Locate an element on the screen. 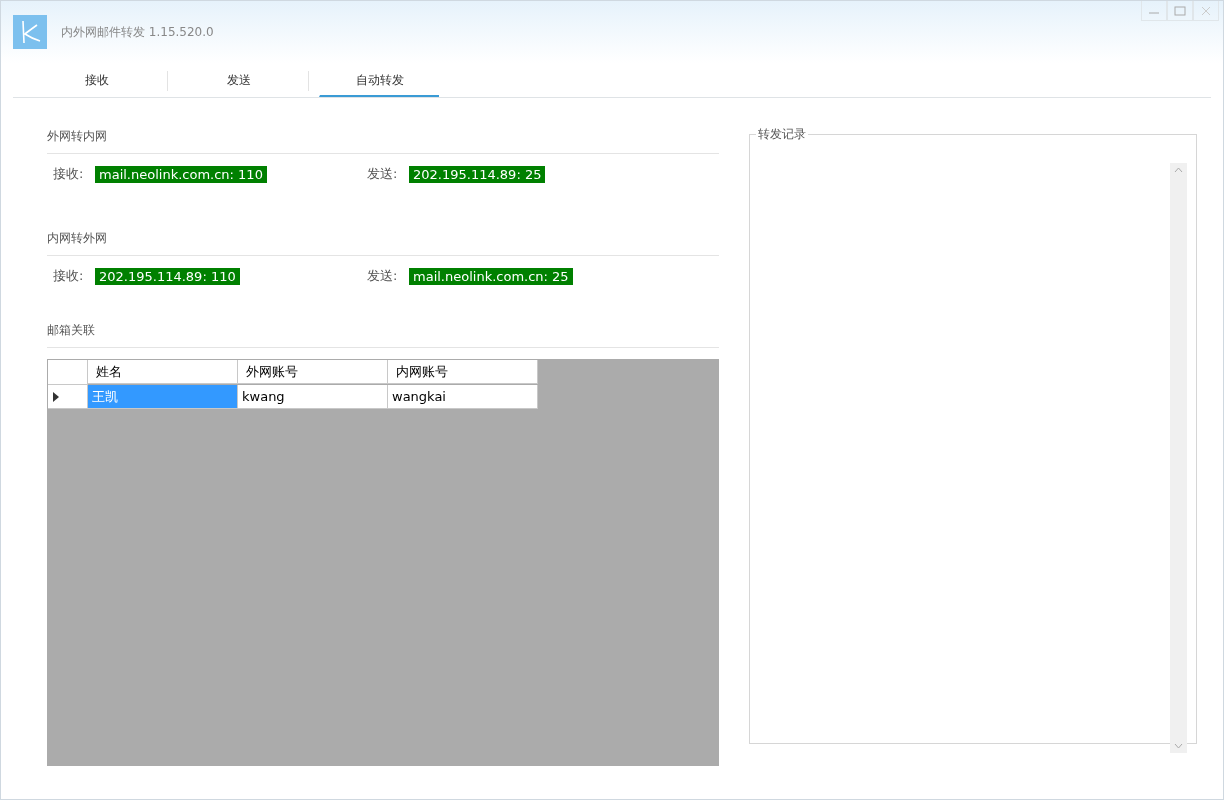 This screenshot has height=800, width=1224. close-icon is located at coordinates (1206, 10).